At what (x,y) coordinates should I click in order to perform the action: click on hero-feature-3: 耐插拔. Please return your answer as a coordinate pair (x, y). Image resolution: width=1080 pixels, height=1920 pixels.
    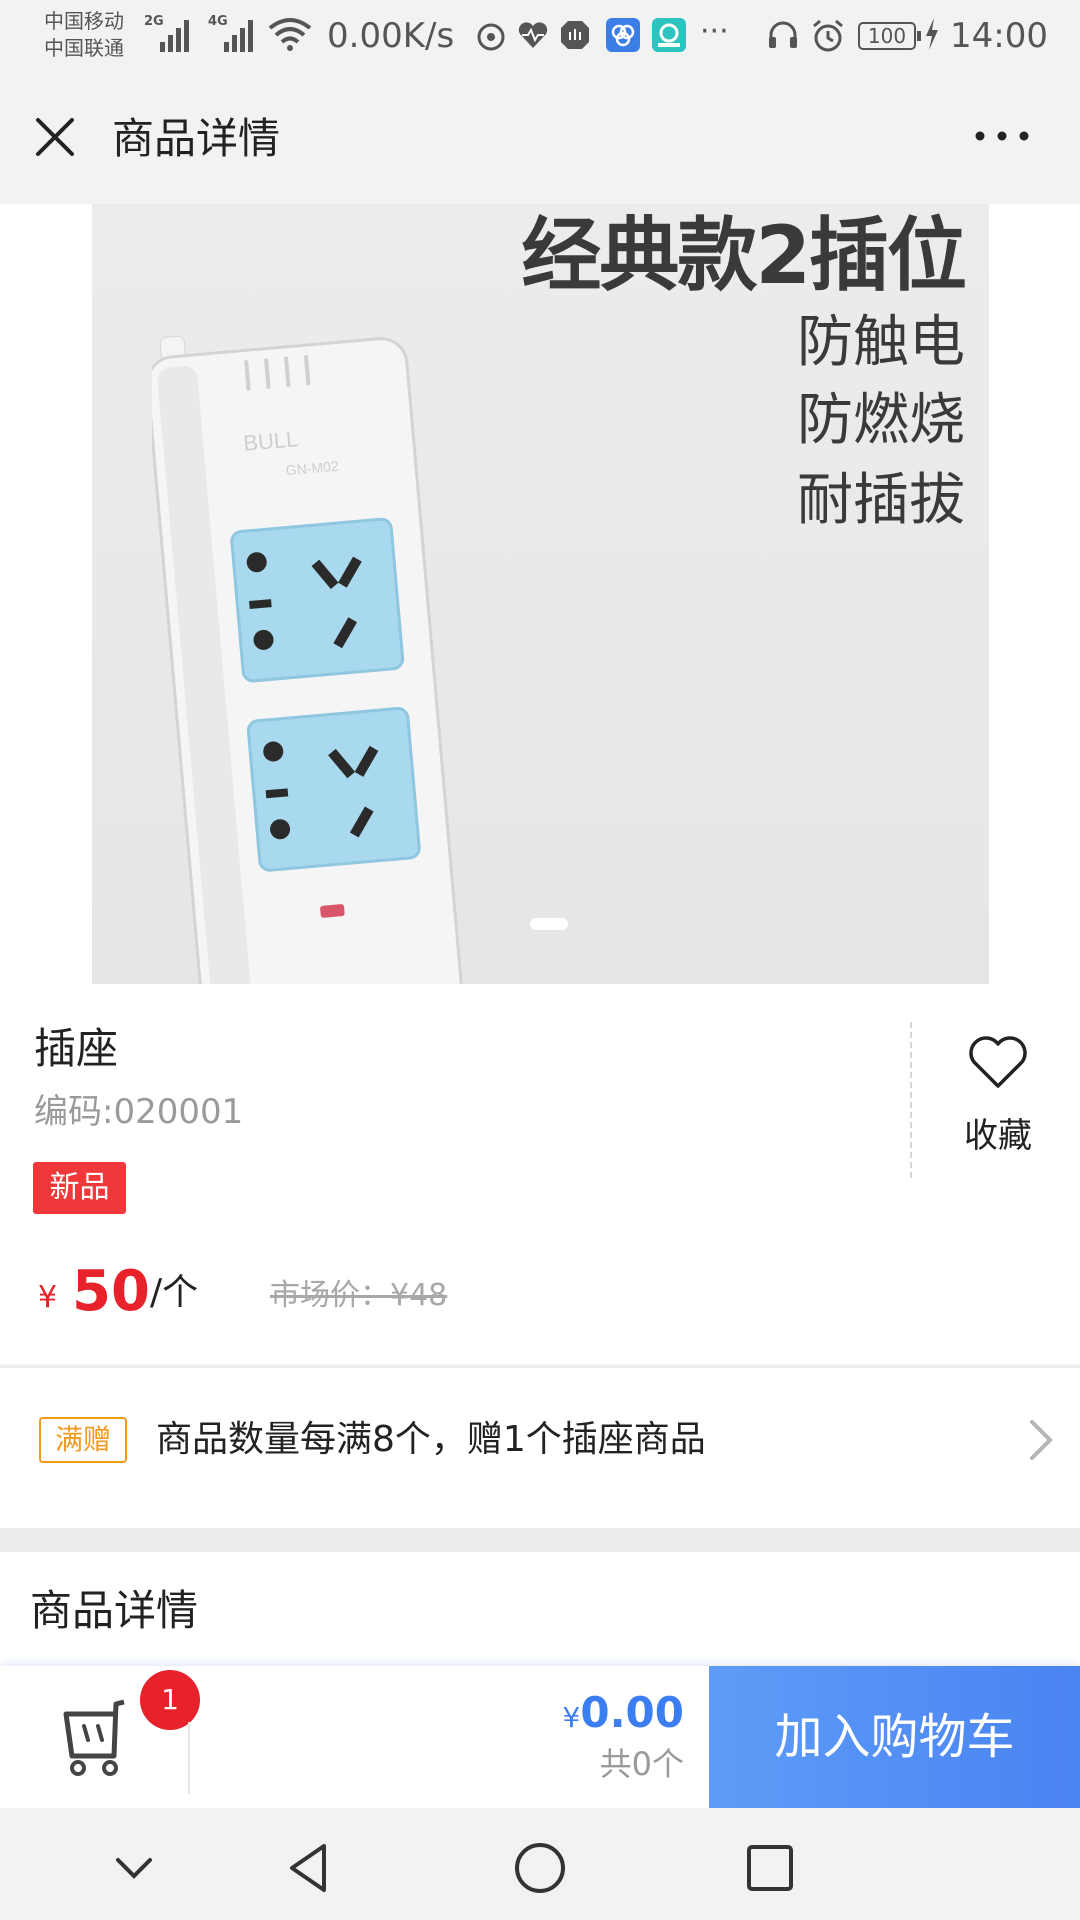
    Looking at the image, I should click on (881, 500).